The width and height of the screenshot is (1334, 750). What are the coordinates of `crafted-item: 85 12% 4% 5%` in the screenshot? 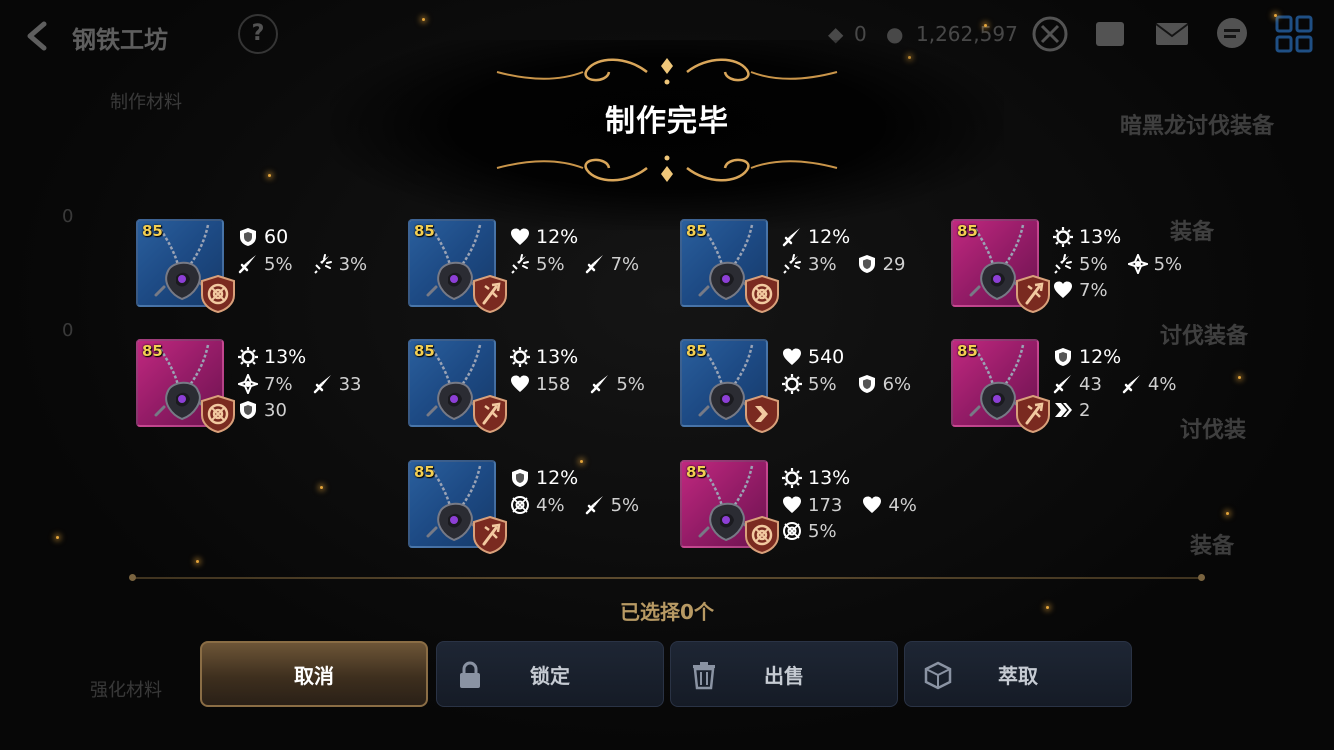 It's located at (538, 510).